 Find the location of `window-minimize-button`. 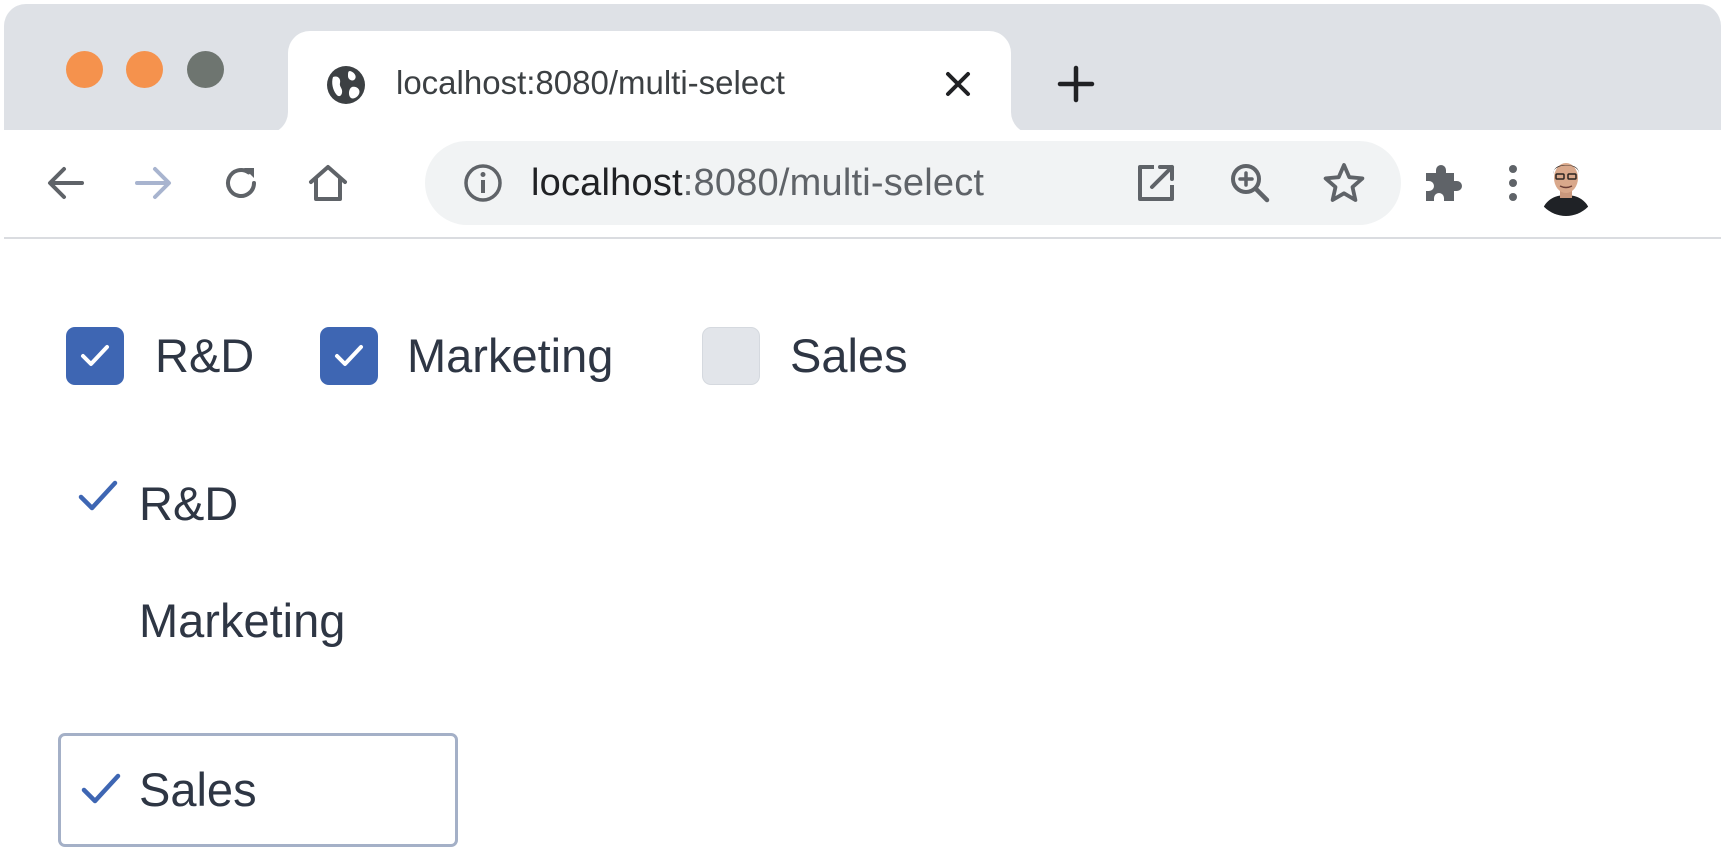

window-minimize-button is located at coordinates (144, 69).